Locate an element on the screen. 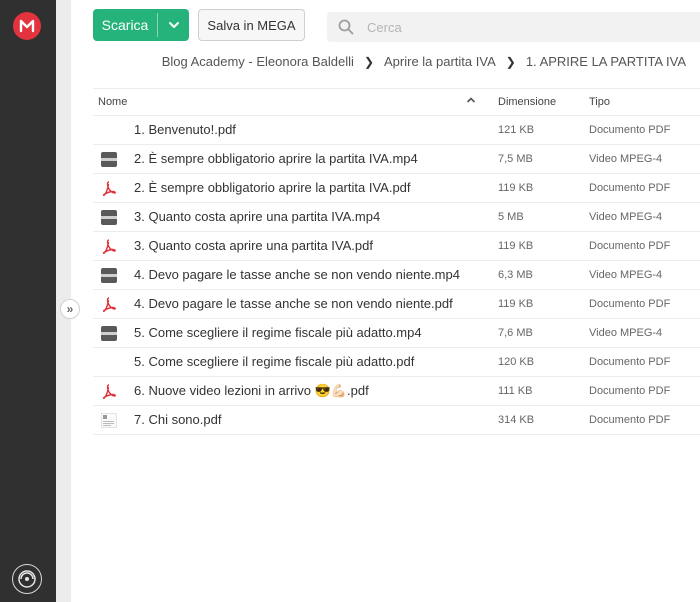 The height and width of the screenshot is (602, 700). table-row: 1. Benvenuto!.pdf 121 KB Documento PDF is located at coordinates (396, 130).